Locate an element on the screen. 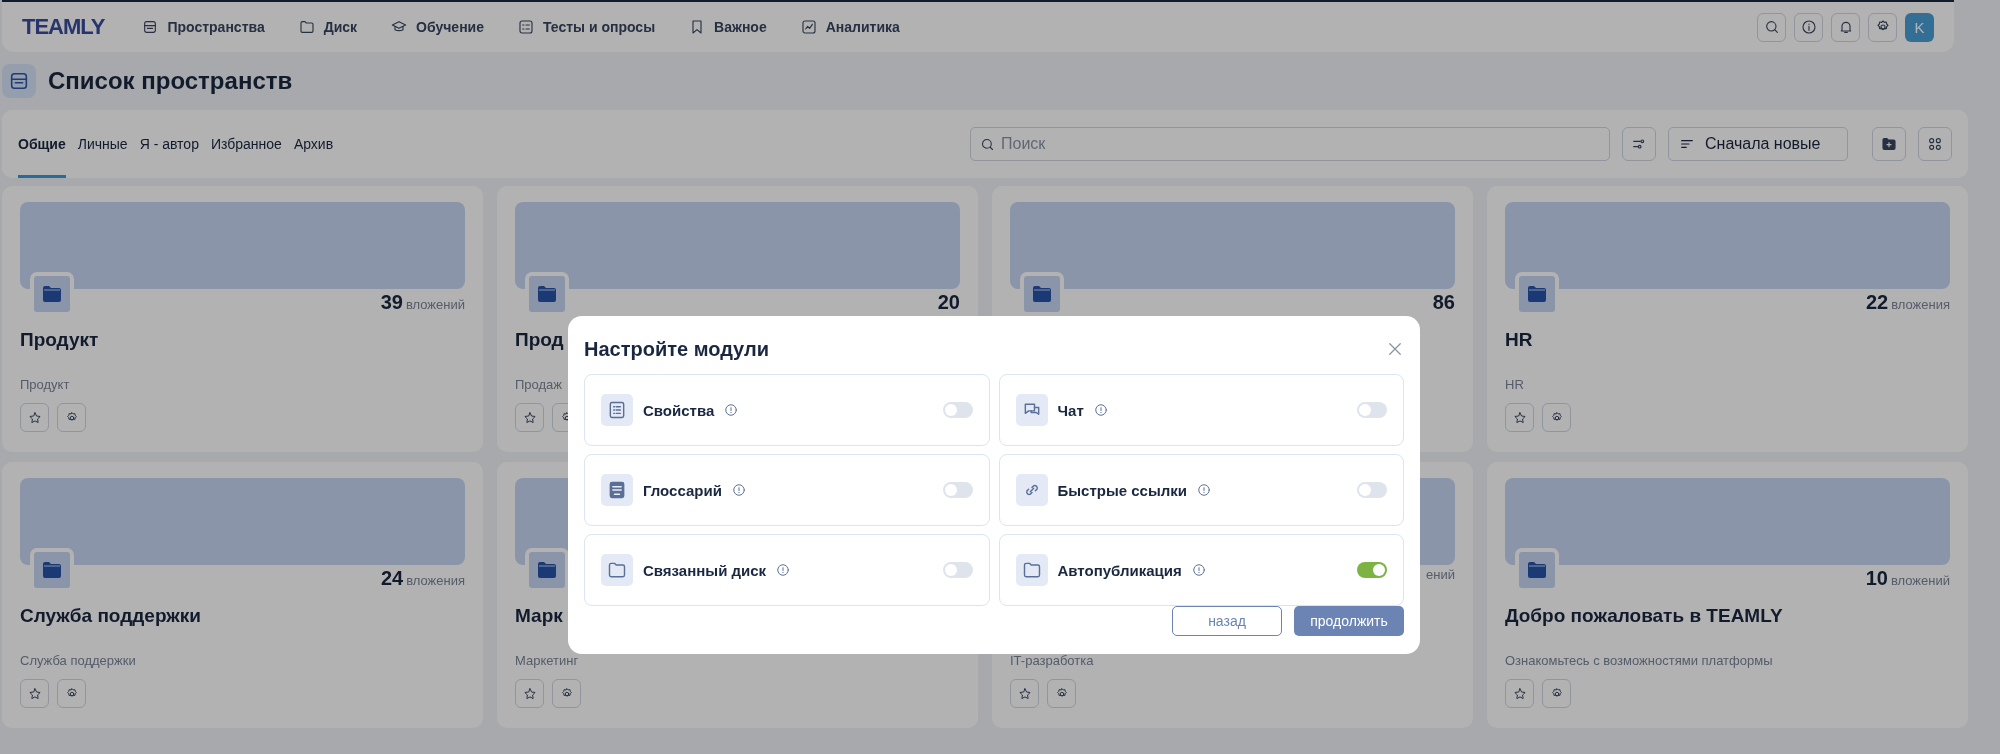  card-title: Служба поддержки is located at coordinates (110, 615).